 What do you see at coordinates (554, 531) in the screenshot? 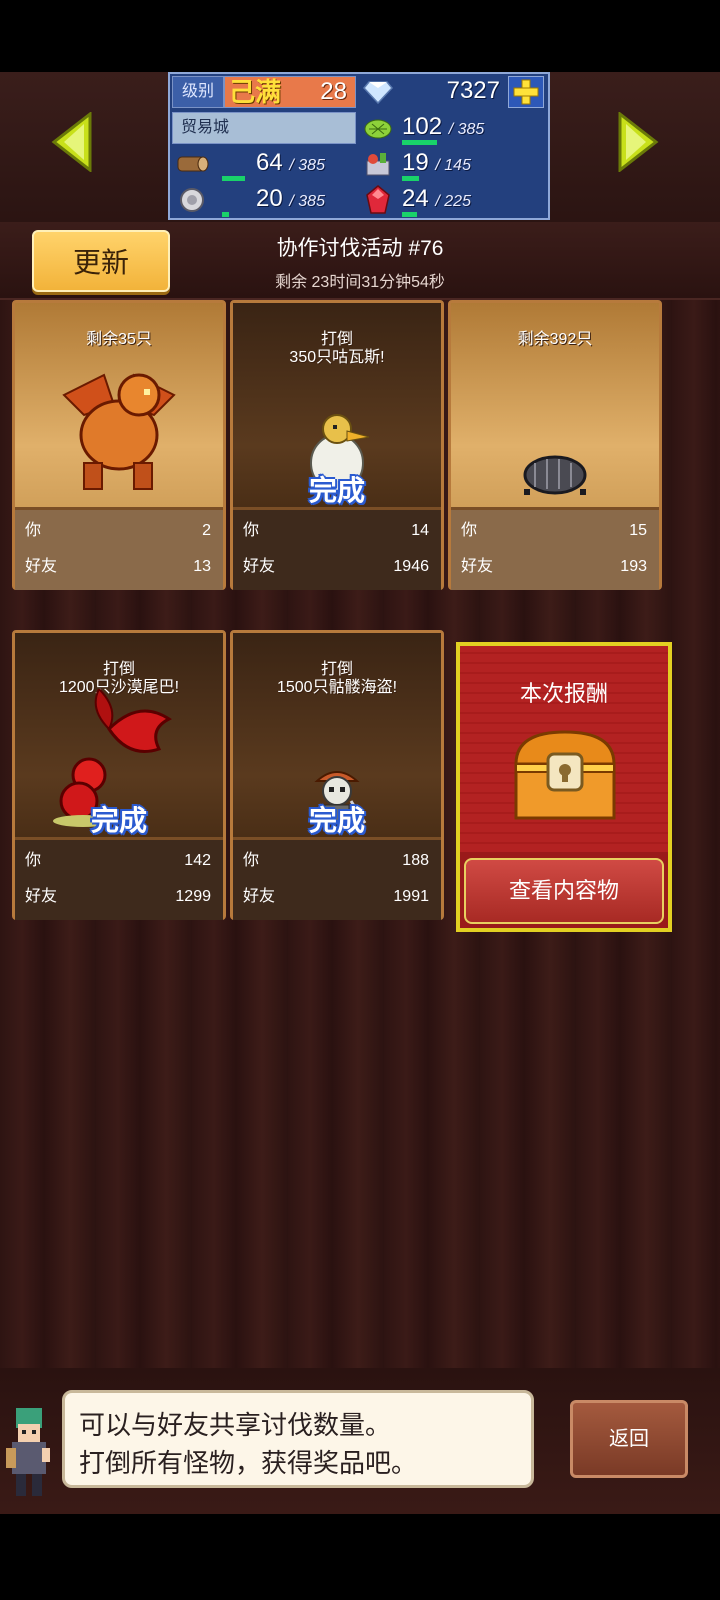
I see `you-row: 你 15` at bounding box center [554, 531].